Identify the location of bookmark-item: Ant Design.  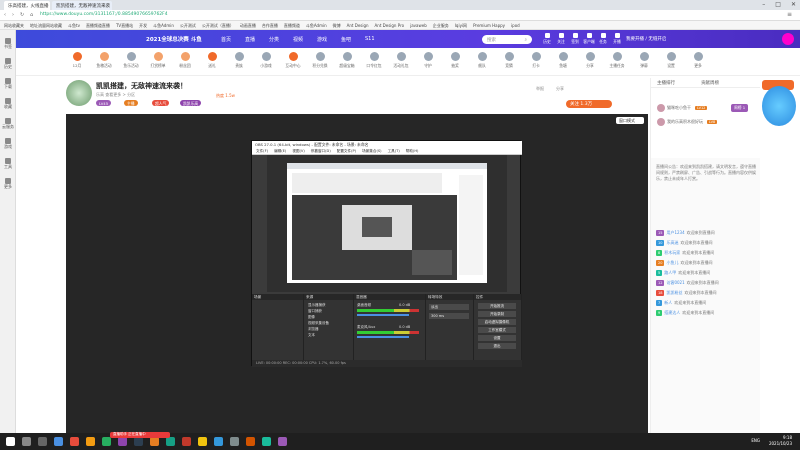
(358, 25).